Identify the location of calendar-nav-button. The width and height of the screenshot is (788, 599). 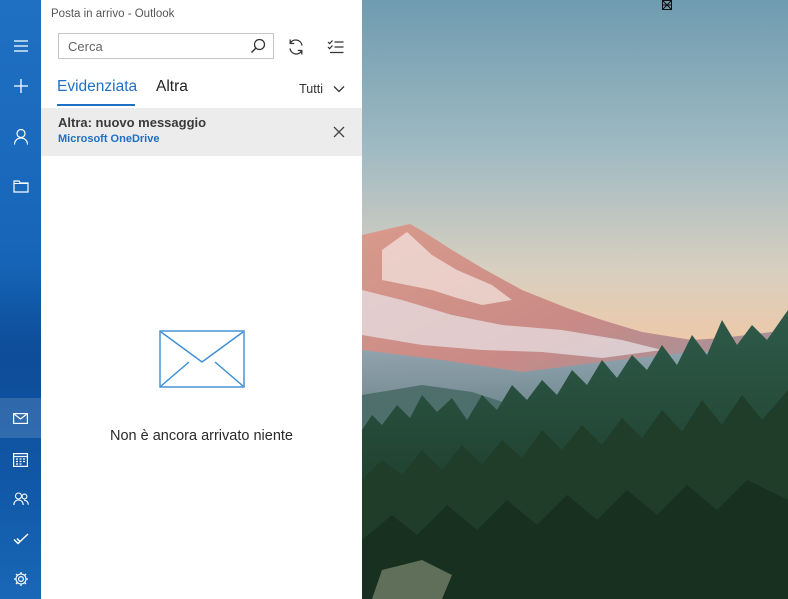
(20, 459).